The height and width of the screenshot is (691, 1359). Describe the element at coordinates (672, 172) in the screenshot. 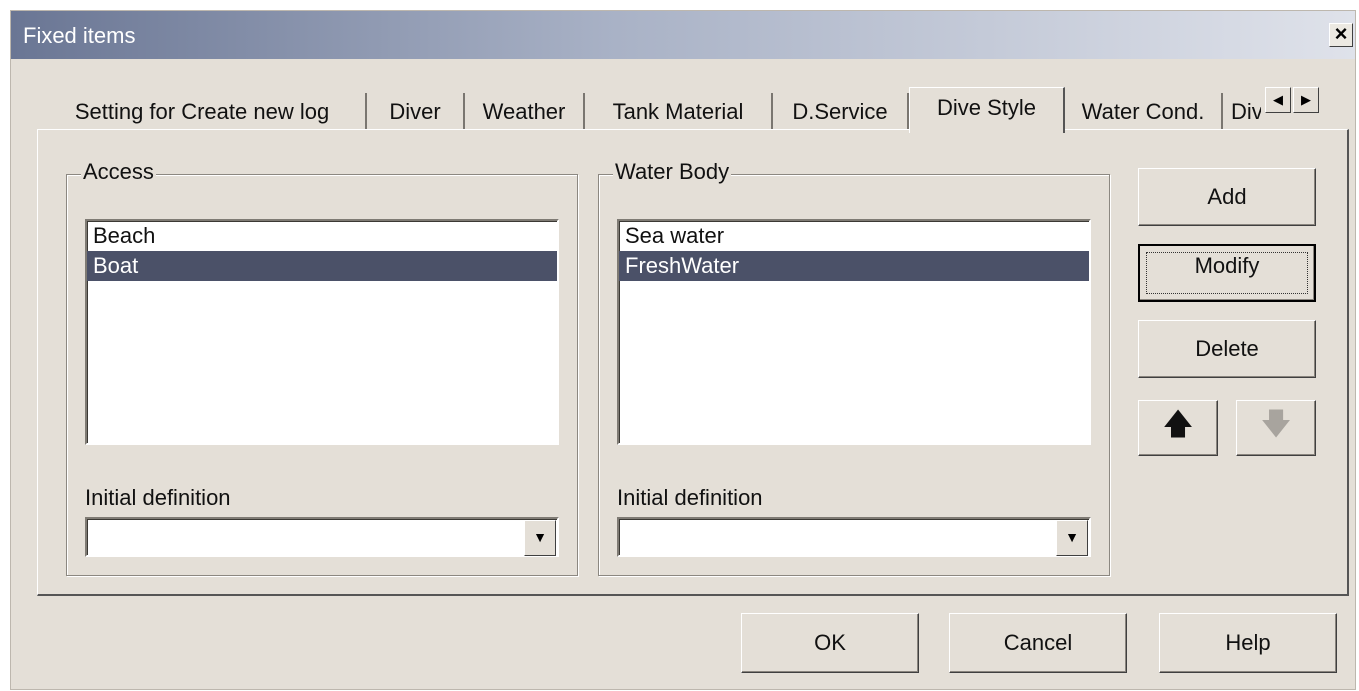

I see `water-body-group-label: Water Body` at that location.